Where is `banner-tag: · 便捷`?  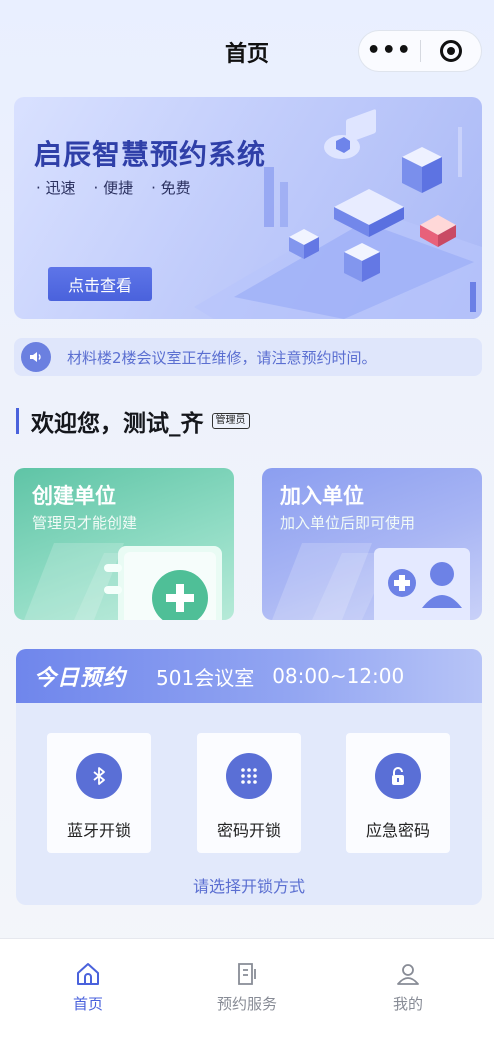
banner-tag: · 便捷 is located at coordinates (113, 188).